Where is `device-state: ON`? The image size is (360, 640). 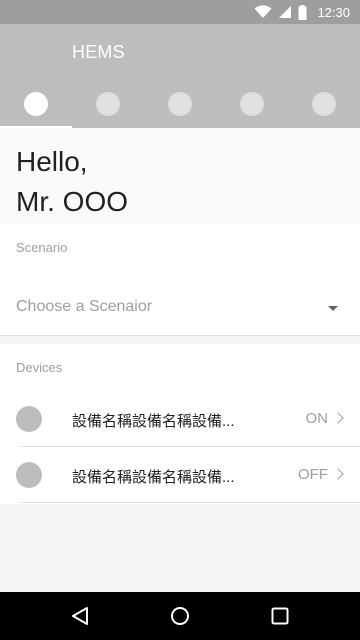 device-state: ON is located at coordinates (317, 418).